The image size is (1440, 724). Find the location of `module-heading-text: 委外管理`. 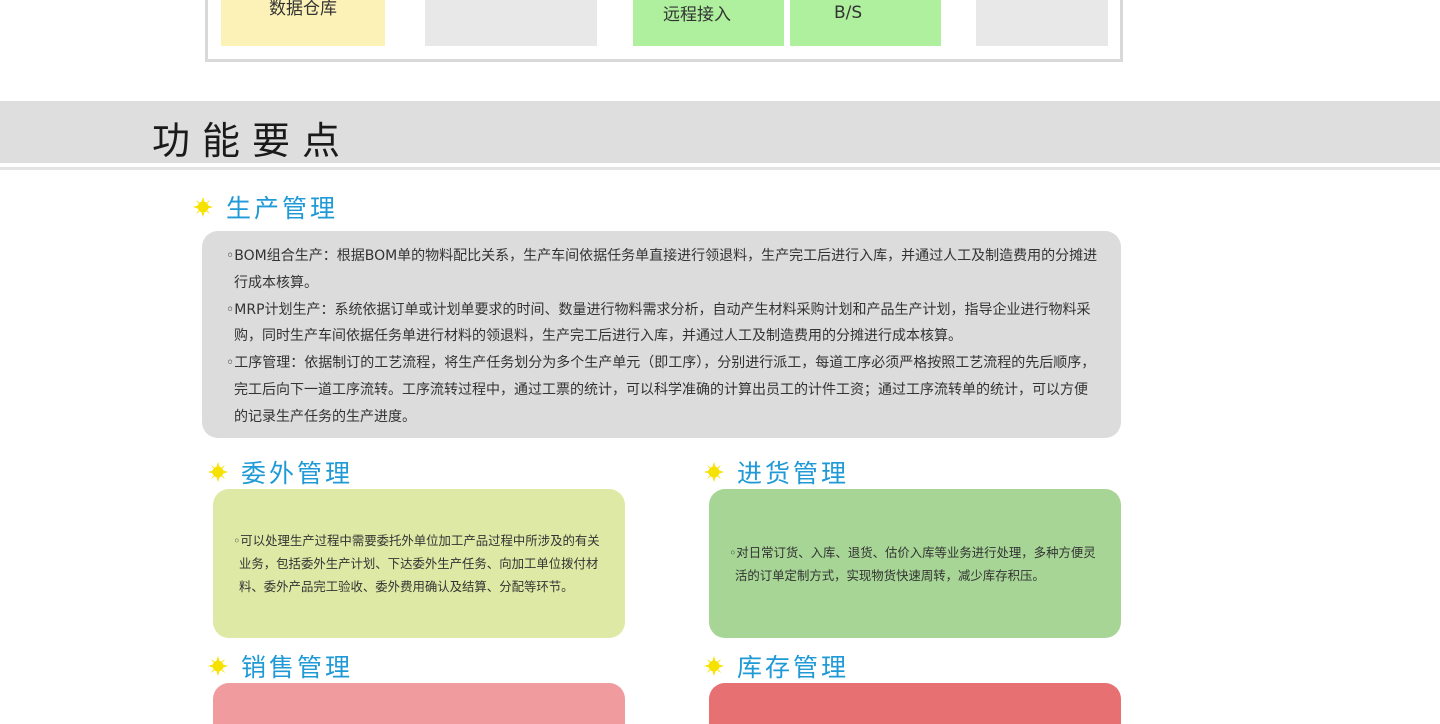

module-heading-text: 委外管理 is located at coordinates (297, 473).